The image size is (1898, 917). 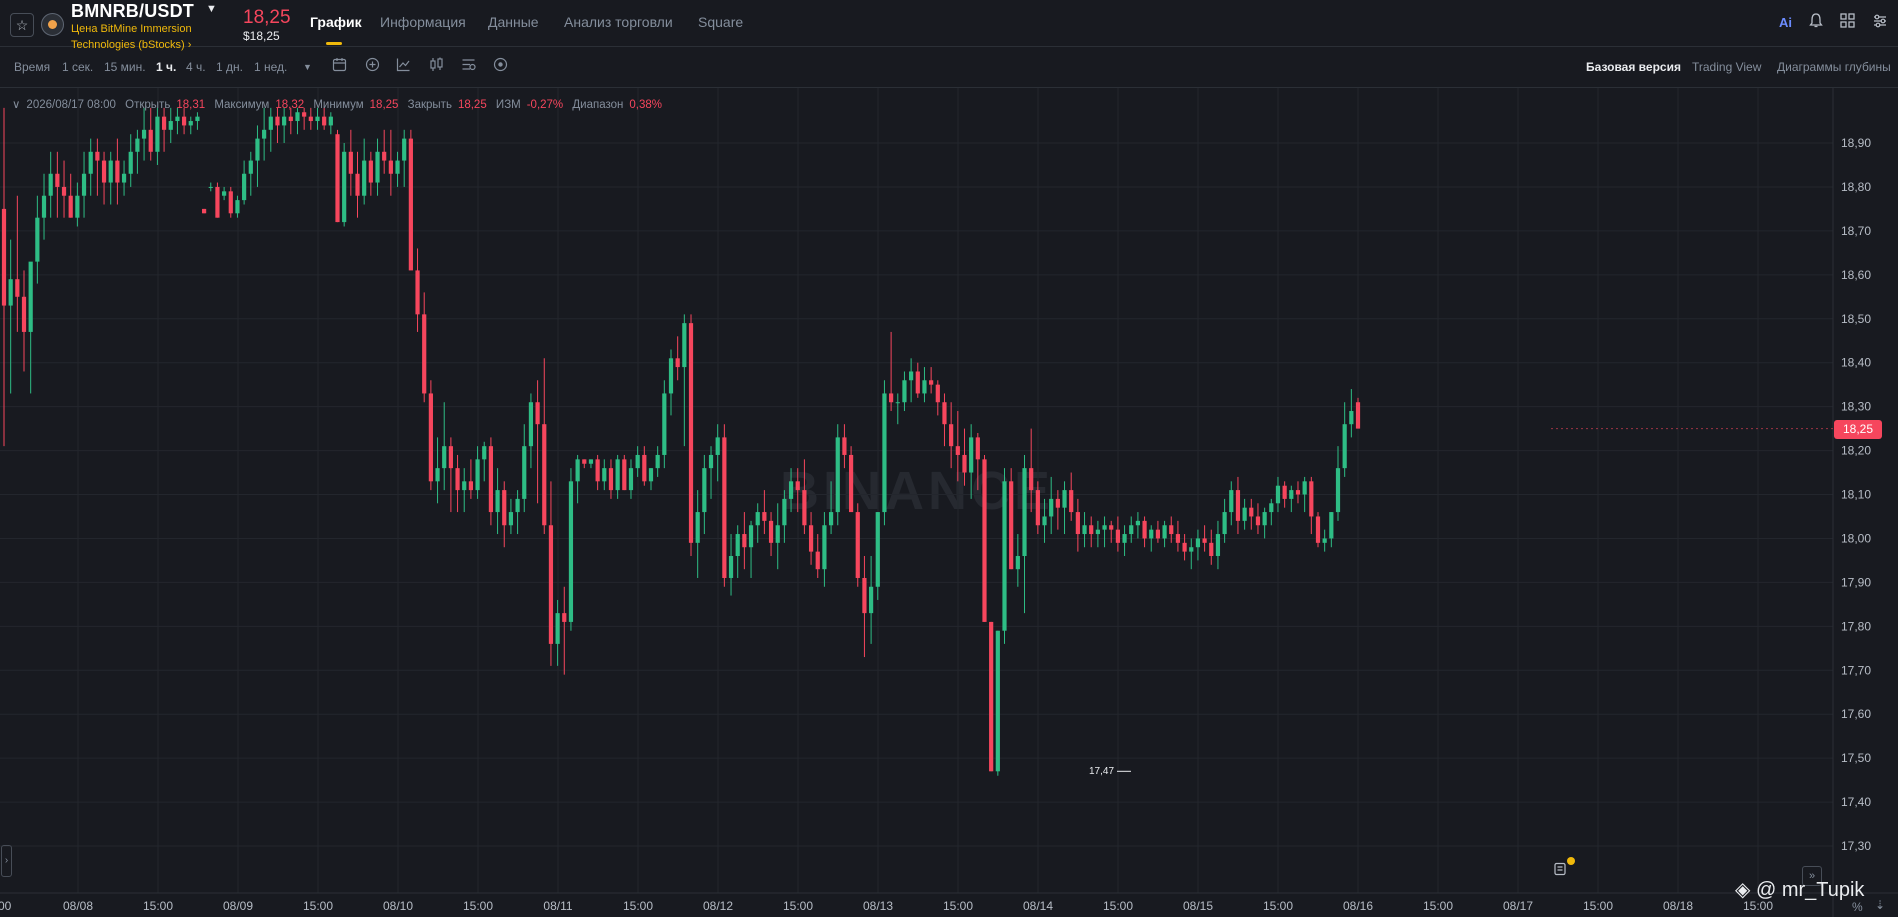 What do you see at coordinates (1561, 870) in the screenshot?
I see `notes-icon` at bounding box center [1561, 870].